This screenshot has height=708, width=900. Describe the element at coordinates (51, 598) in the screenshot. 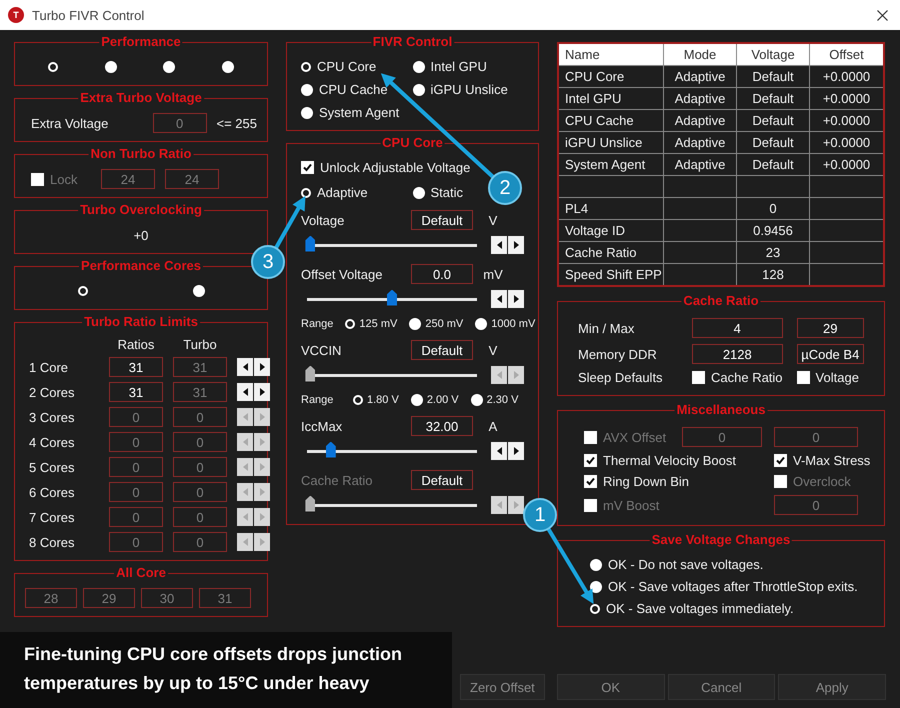

I see `value-field: 28` at that location.